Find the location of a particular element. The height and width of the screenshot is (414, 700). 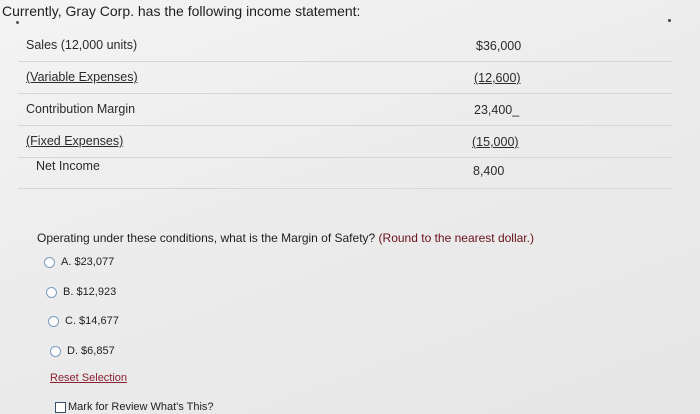

row-value: (12,600) is located at coordinates (497, 78).